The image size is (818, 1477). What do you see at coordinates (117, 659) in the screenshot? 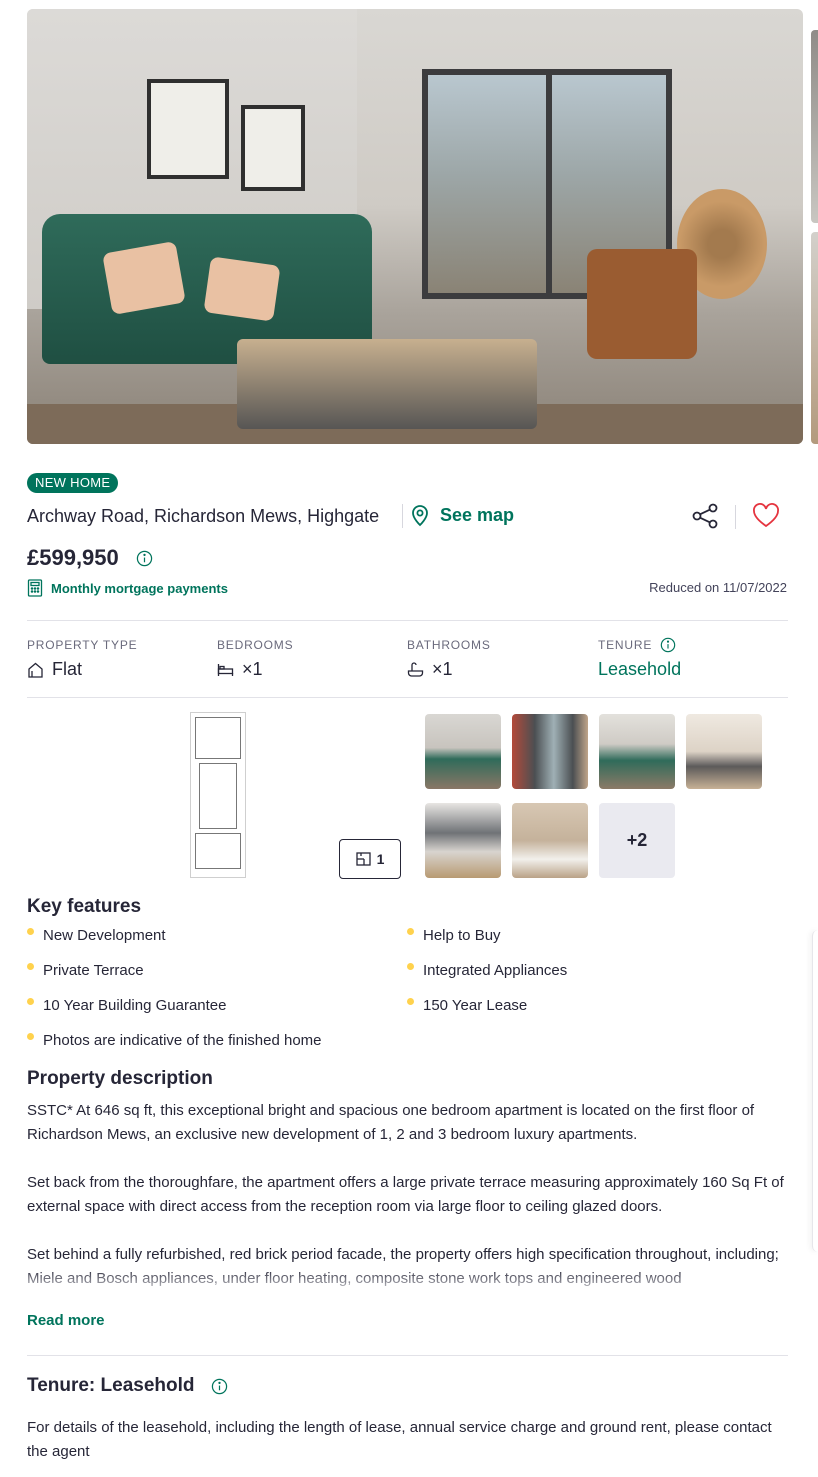
I see `stat-property-type: PROPERTY TYPE Flat` at bounding box center [117, 659].